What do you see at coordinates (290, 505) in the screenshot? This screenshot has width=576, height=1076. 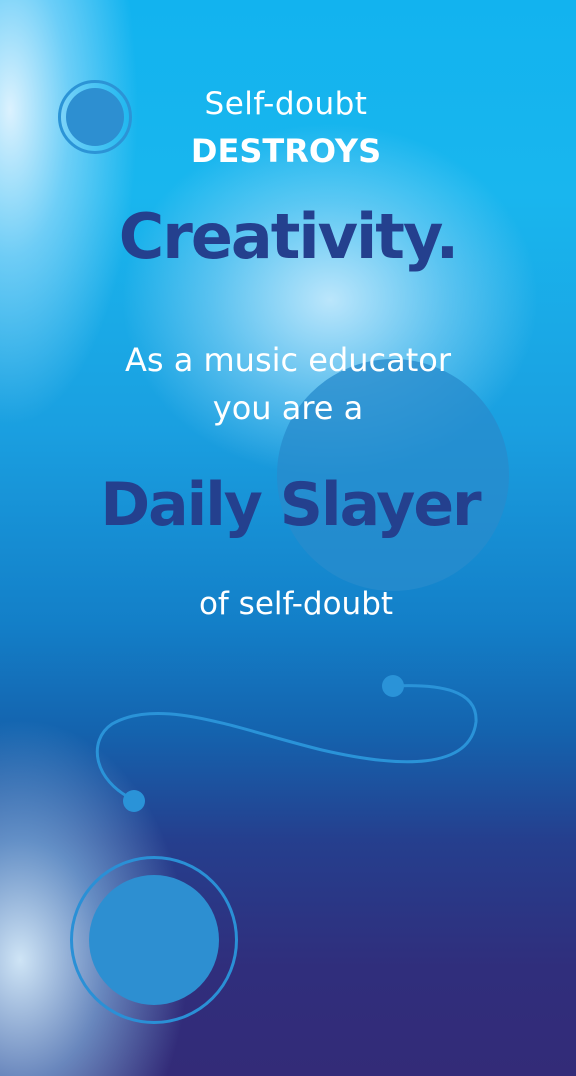 I see `headline-daily-slayer: Daily Slayer` at bounding box center [290, 505].